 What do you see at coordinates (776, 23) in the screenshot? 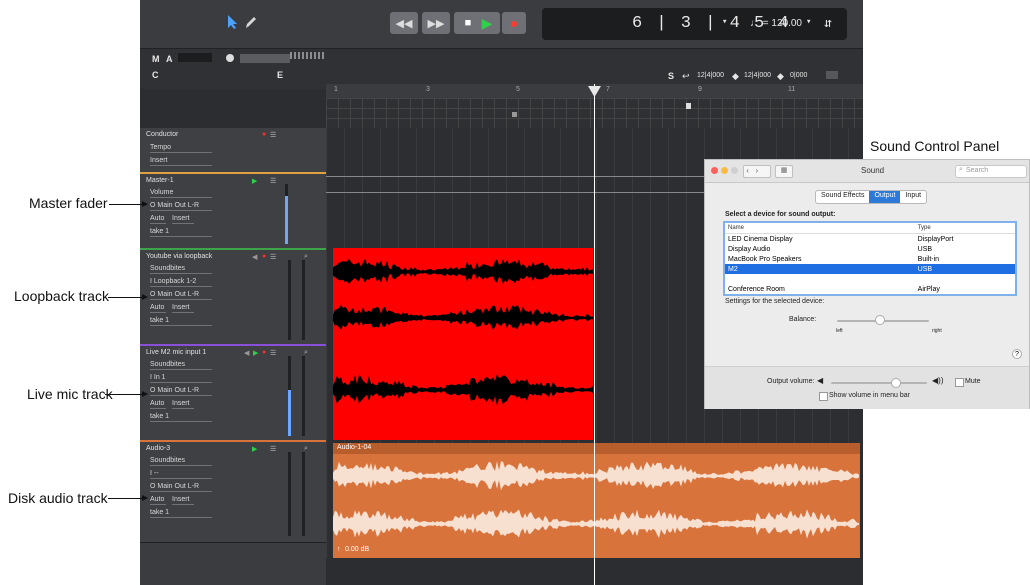
I see `tempo-readout: ♩ = 120.00` at bounding box center [776, 23].